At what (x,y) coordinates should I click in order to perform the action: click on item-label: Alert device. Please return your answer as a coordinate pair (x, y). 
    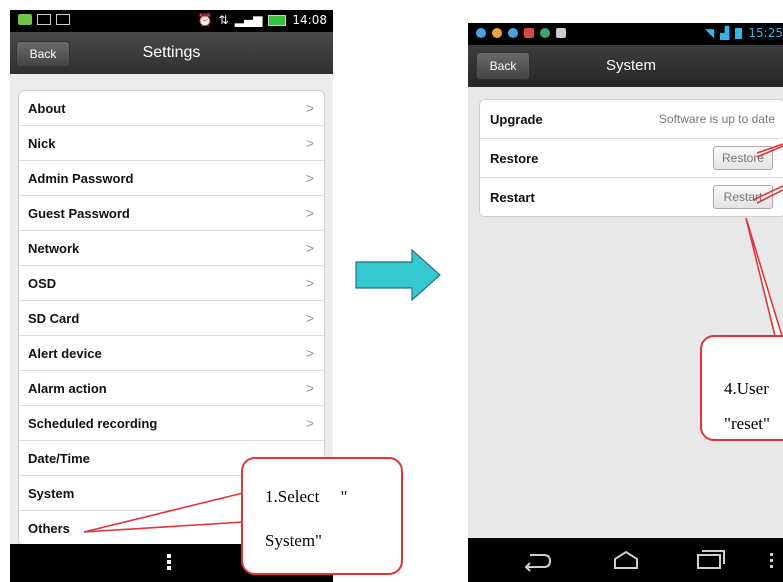
    Looking at the image, I should click on (65, 353).